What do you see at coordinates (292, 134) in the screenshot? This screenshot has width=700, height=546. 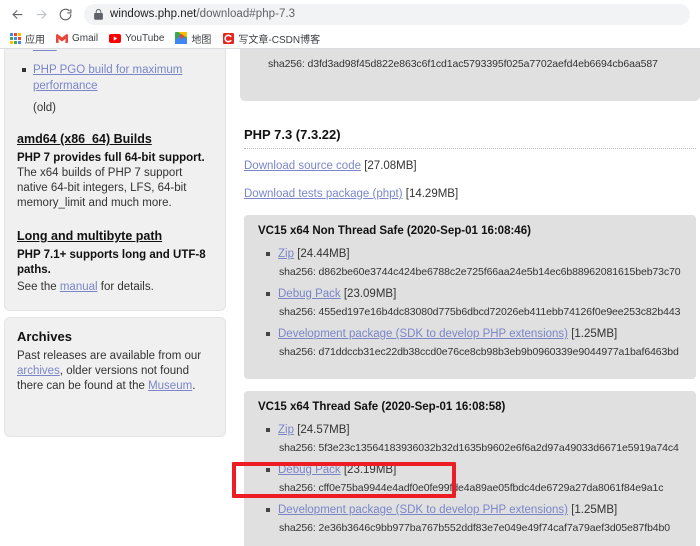 I see `page-title: PHP 7.3 (7.3.22)` at bounding box center [292, 134].